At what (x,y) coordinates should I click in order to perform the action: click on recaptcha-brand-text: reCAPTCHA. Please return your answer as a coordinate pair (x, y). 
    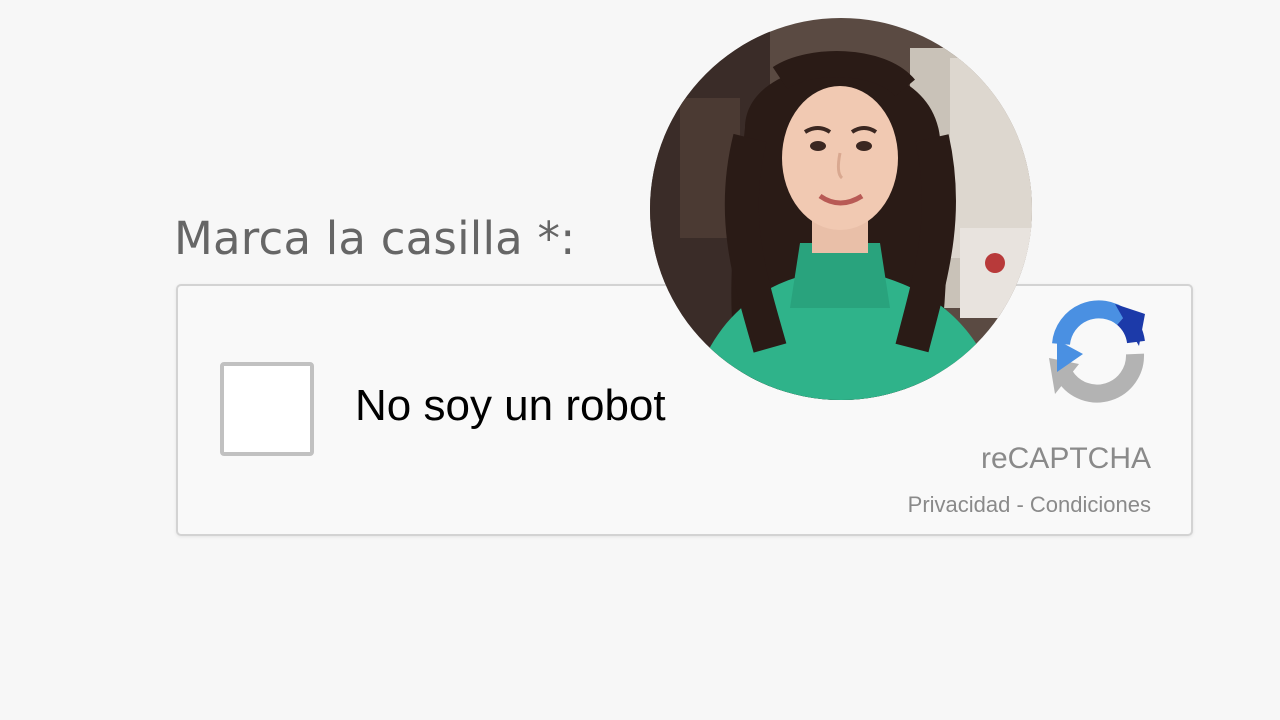
    Looking at the image, I should click on (1065, 458).